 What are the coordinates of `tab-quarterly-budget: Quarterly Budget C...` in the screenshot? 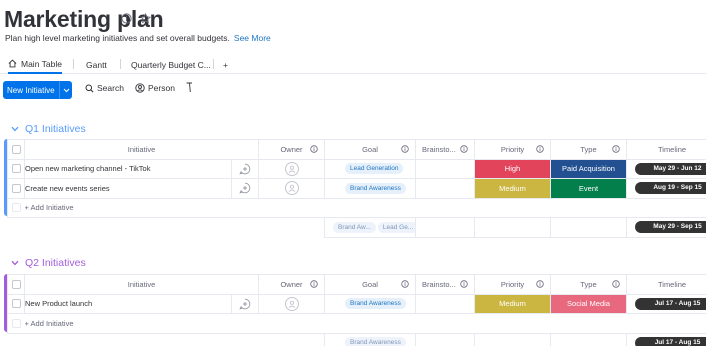 It's located at (171, 64).